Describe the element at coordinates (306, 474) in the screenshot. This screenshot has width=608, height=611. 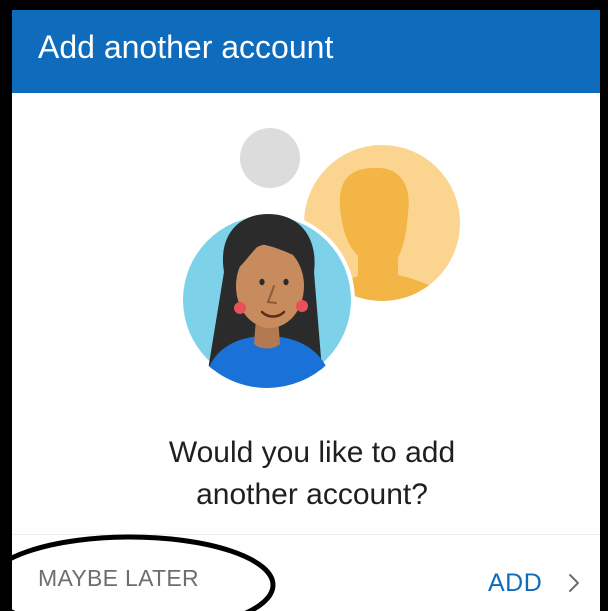
I see `dialog-question: Would you like to add another account?` at that location.